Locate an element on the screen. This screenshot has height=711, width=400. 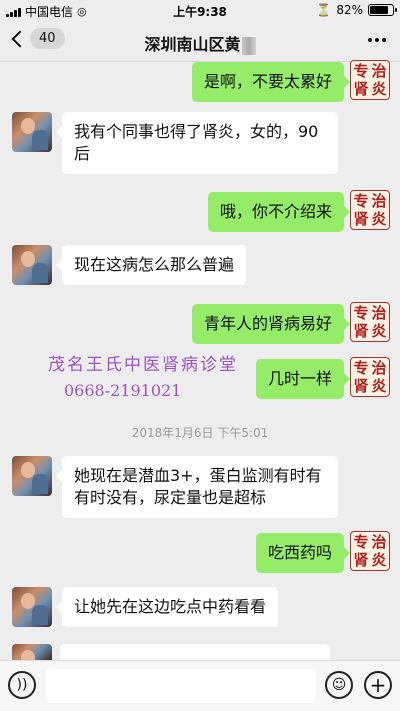
message-bubble-sent: 几时一样 is located at coordinates (303, 379).